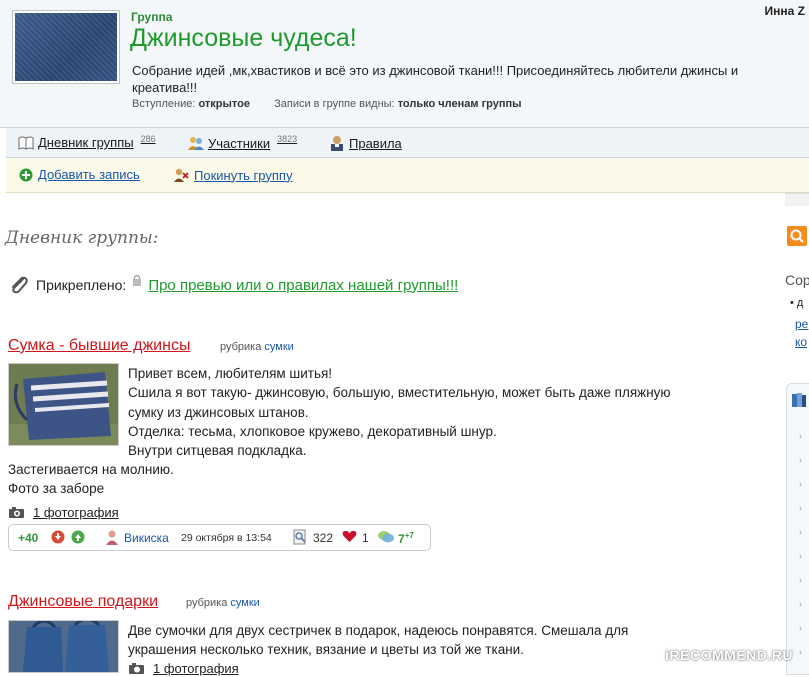  I want to click on post-line: Застегивается на молнию., so click(91, 469).